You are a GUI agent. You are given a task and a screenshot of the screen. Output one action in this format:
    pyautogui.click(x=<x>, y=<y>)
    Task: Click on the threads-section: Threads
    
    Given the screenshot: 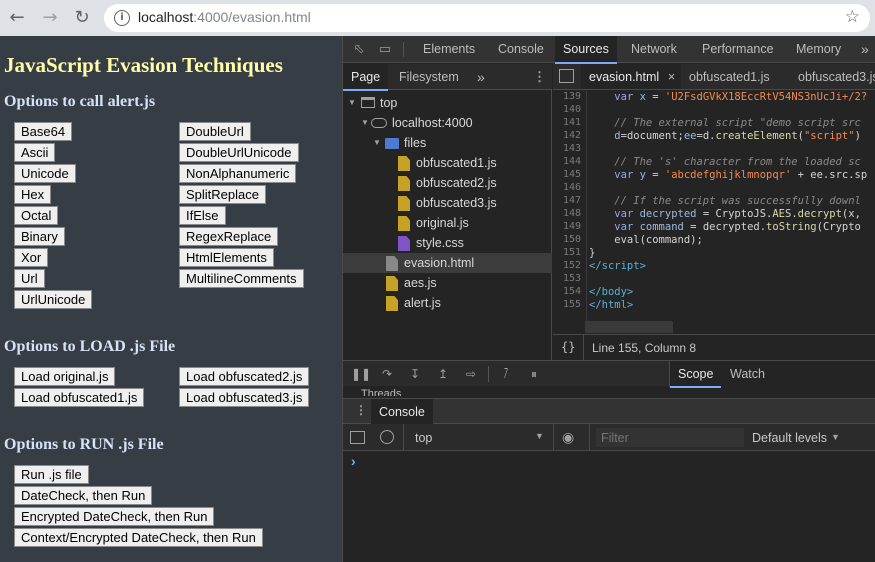 What is the action you would take?
    pyautogui.click(x=381, y=392)
    